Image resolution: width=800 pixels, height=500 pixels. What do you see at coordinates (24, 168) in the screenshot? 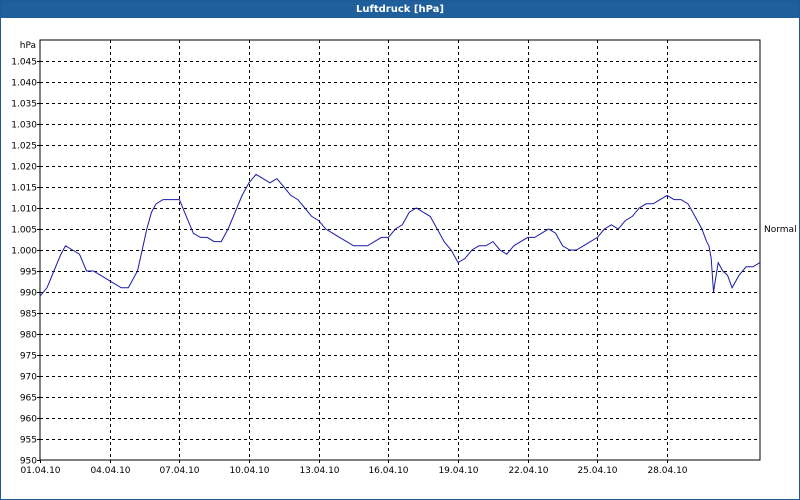
I see `y-tick-label: 1.020` at bounding box center [24, 168].